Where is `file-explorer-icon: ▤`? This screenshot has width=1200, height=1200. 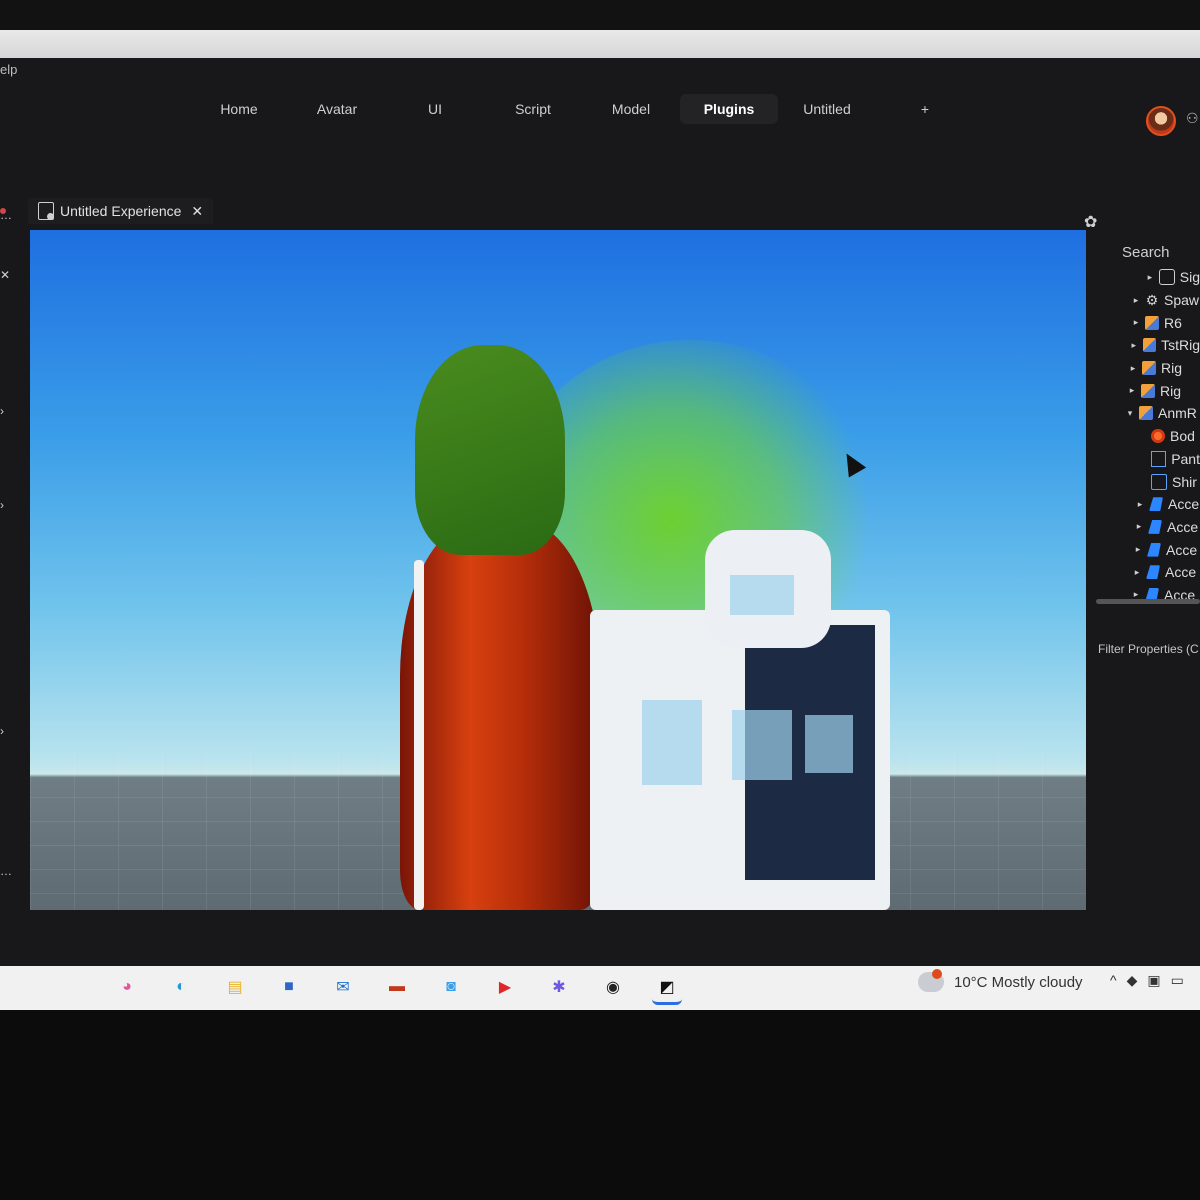
file-explorer-icon: ▤ is located at coordinates (235, 987).